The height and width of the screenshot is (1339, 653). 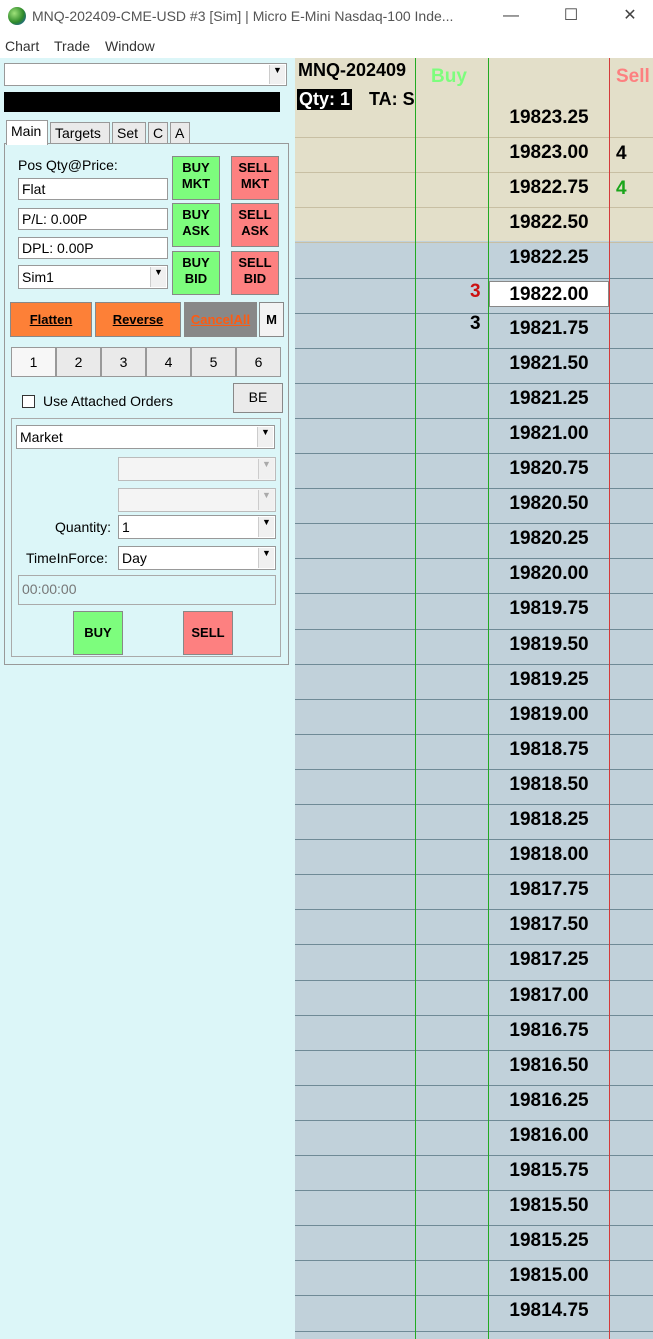 I want to click on tab-targets: Targets, so click(x=80, y=133).